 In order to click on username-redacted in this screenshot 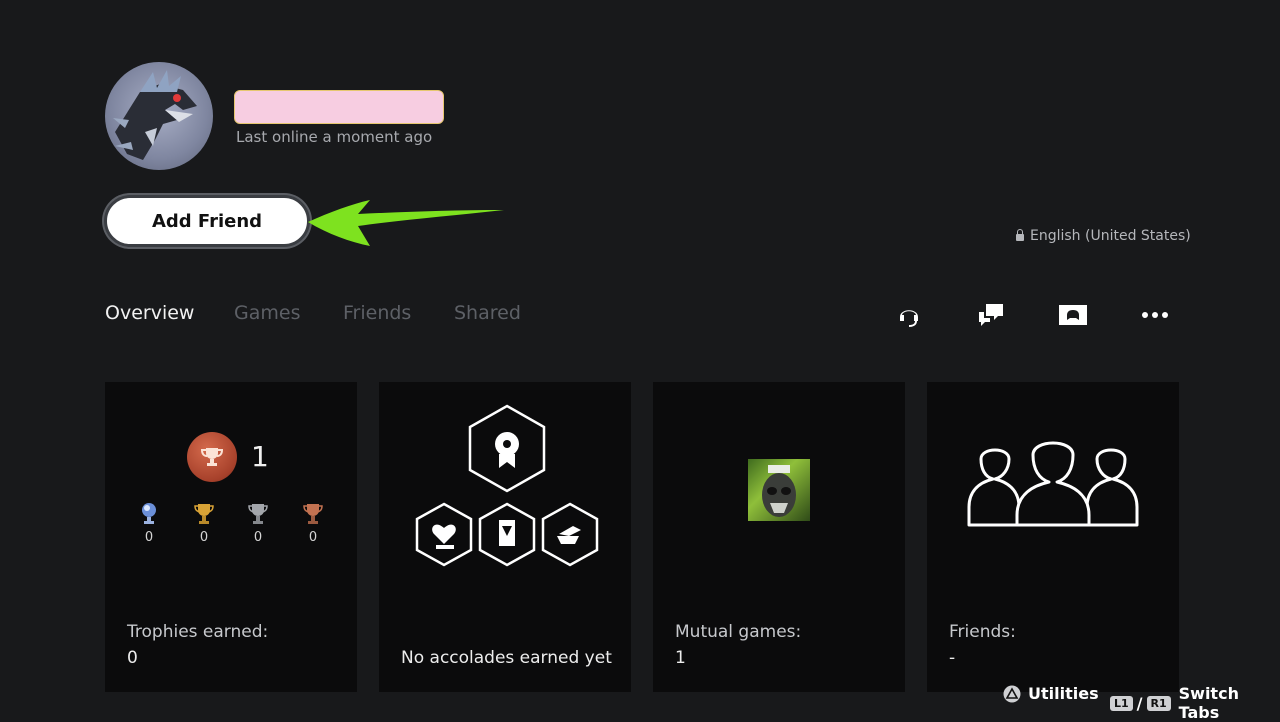, I will do `click(339, 107)`.